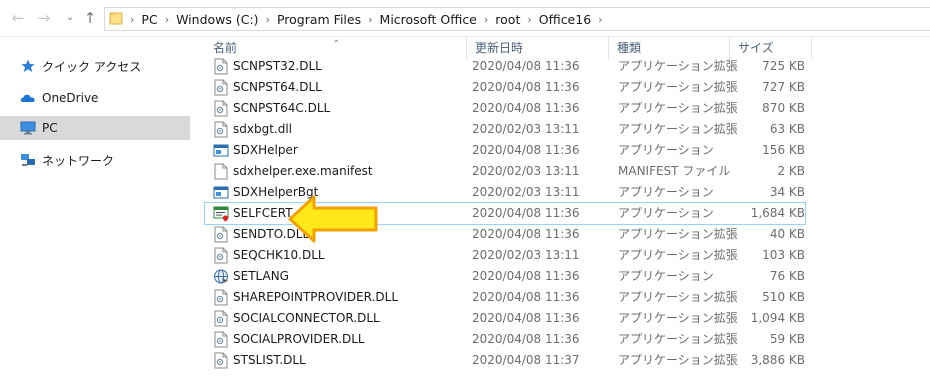 This screenshot has height=380, width=930. What do you see at coordinates (783, 66) in the screenshot?
I see `file-size: 725 KB` at bounding box center [783, 66].